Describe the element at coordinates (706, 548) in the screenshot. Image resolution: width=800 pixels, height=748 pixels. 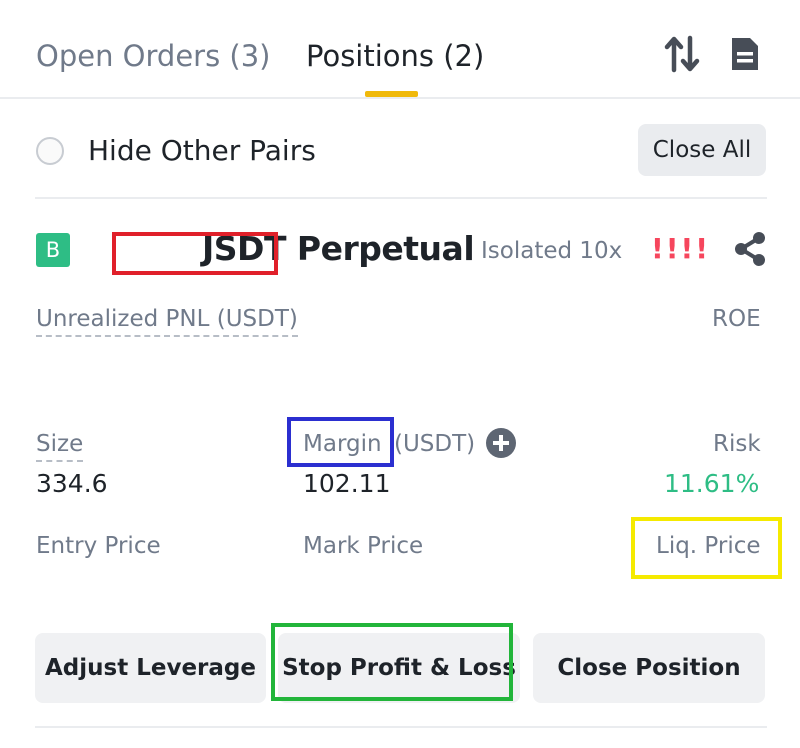
I see `highlight-box-yellow` at that location.